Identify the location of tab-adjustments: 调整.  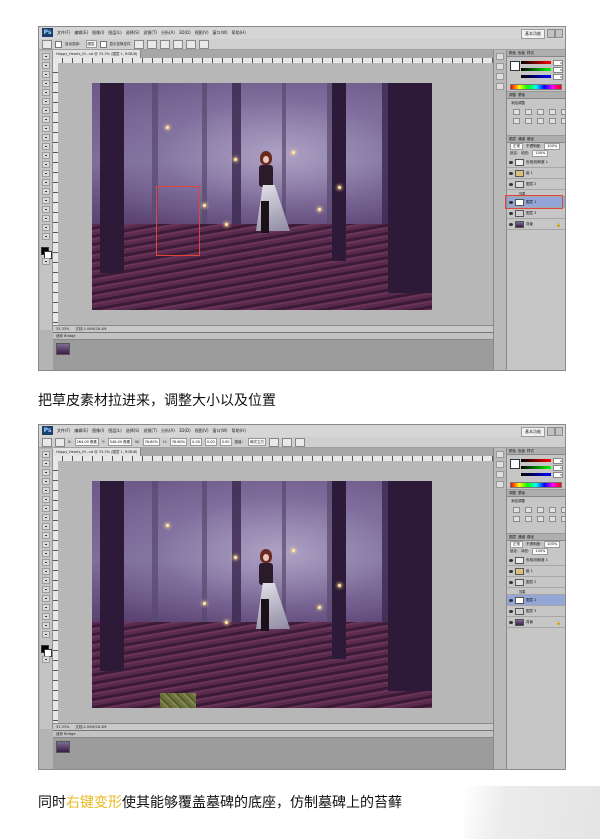
(512, 493).